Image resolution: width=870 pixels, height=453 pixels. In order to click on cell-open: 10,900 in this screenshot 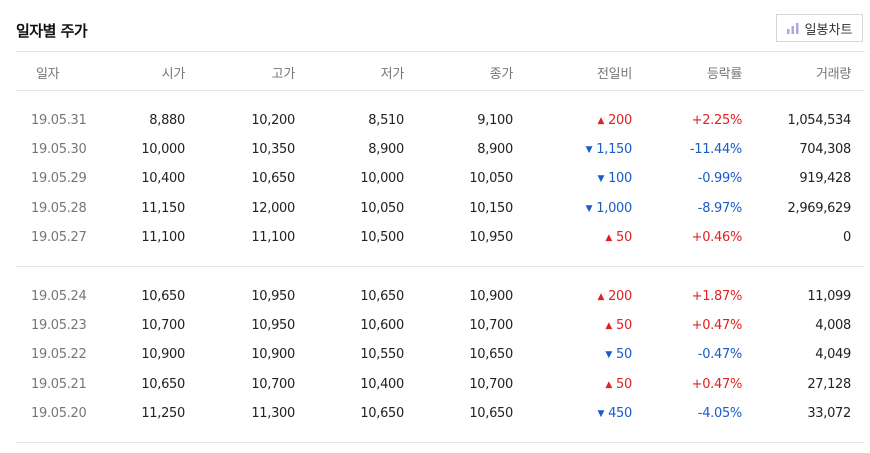, I will do `click(163, 354)`.